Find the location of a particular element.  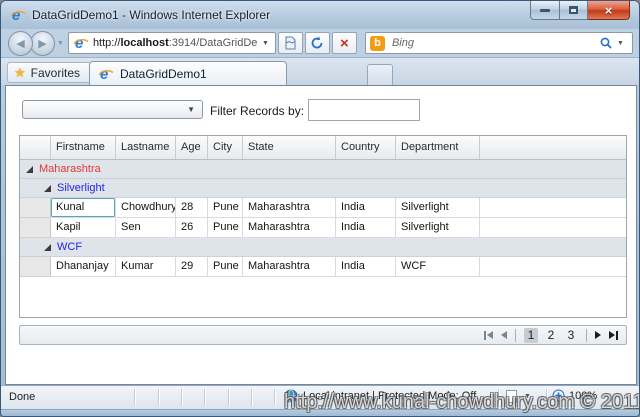

ie-logo-icon: e is located at coordinates (18, 15).